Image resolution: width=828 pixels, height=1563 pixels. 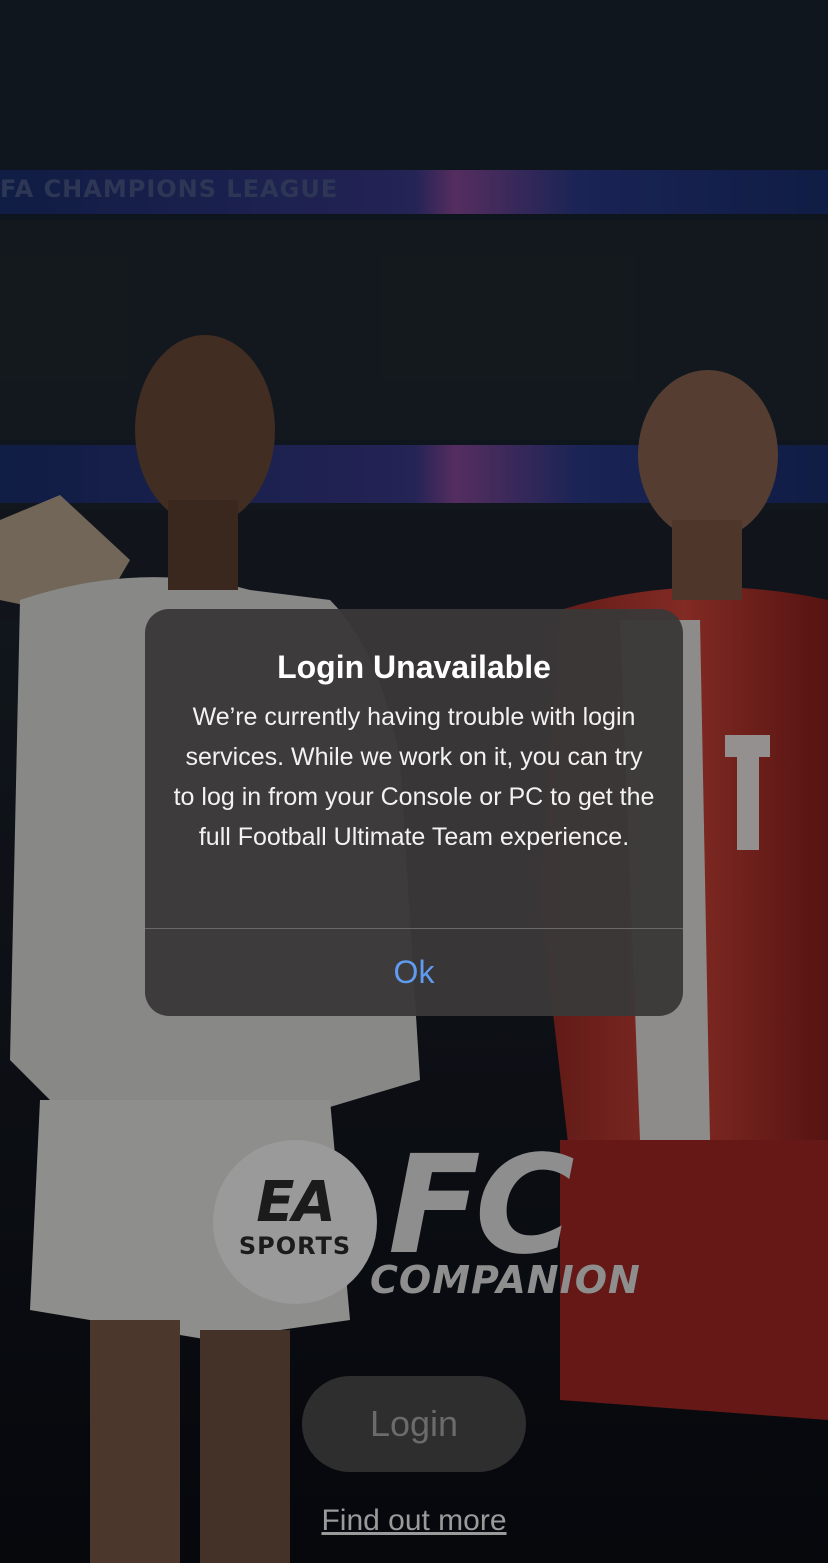 I want to click on ok-button: Ok, so click(x=414, y=972).